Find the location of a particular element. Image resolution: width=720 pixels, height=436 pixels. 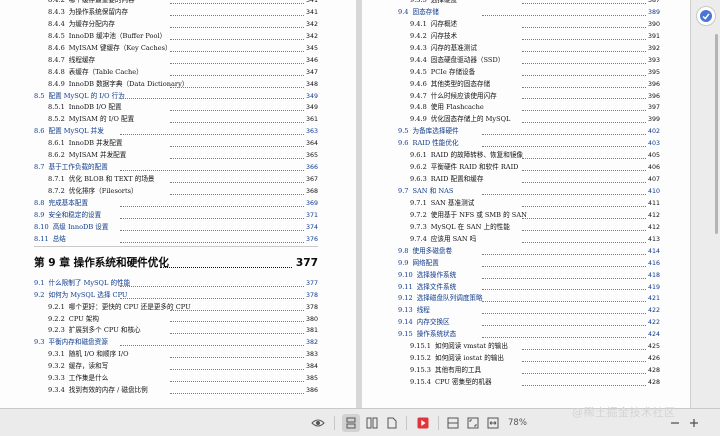

toc-title: SAN 基准测试 is located at coordinates (452, 202).